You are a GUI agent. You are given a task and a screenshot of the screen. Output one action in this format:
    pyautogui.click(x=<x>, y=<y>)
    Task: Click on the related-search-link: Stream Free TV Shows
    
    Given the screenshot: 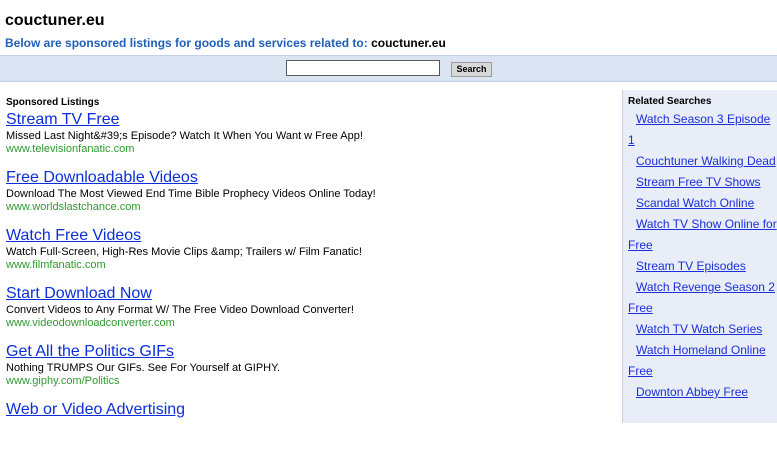 What is the action you would take?
    pyautogui.click(x=694, y=182)
    